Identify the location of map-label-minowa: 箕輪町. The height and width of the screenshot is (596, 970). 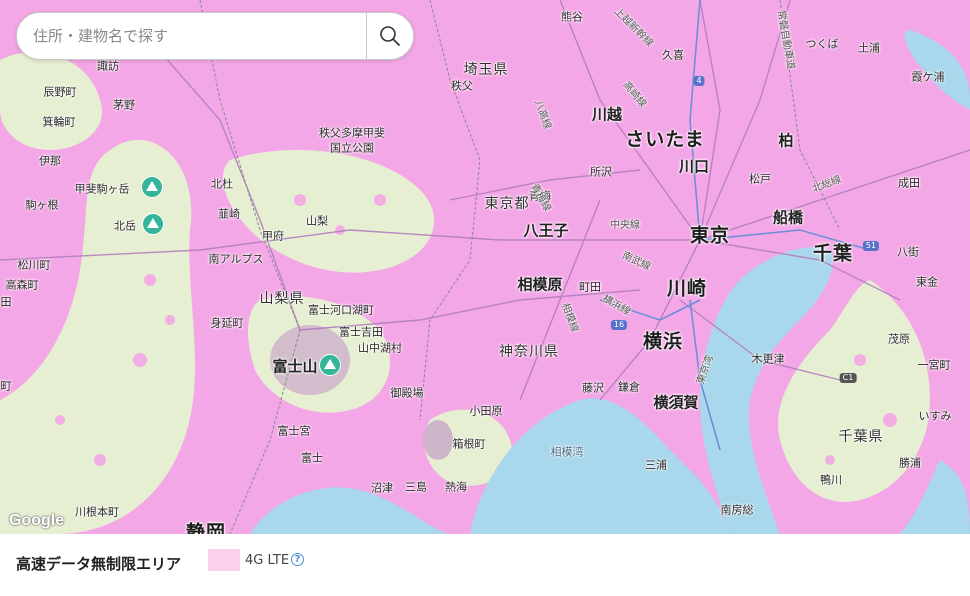
(59, 122).